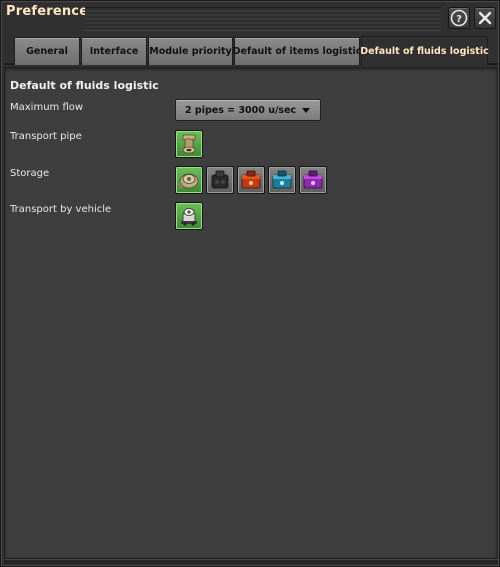 The width and height of the screenshot is (500, 567). What do you see at coordinates (297, 51) in the screenshot?
I see `tab-items-logistic: Default of items logistic` at bounding box center [297, 51].